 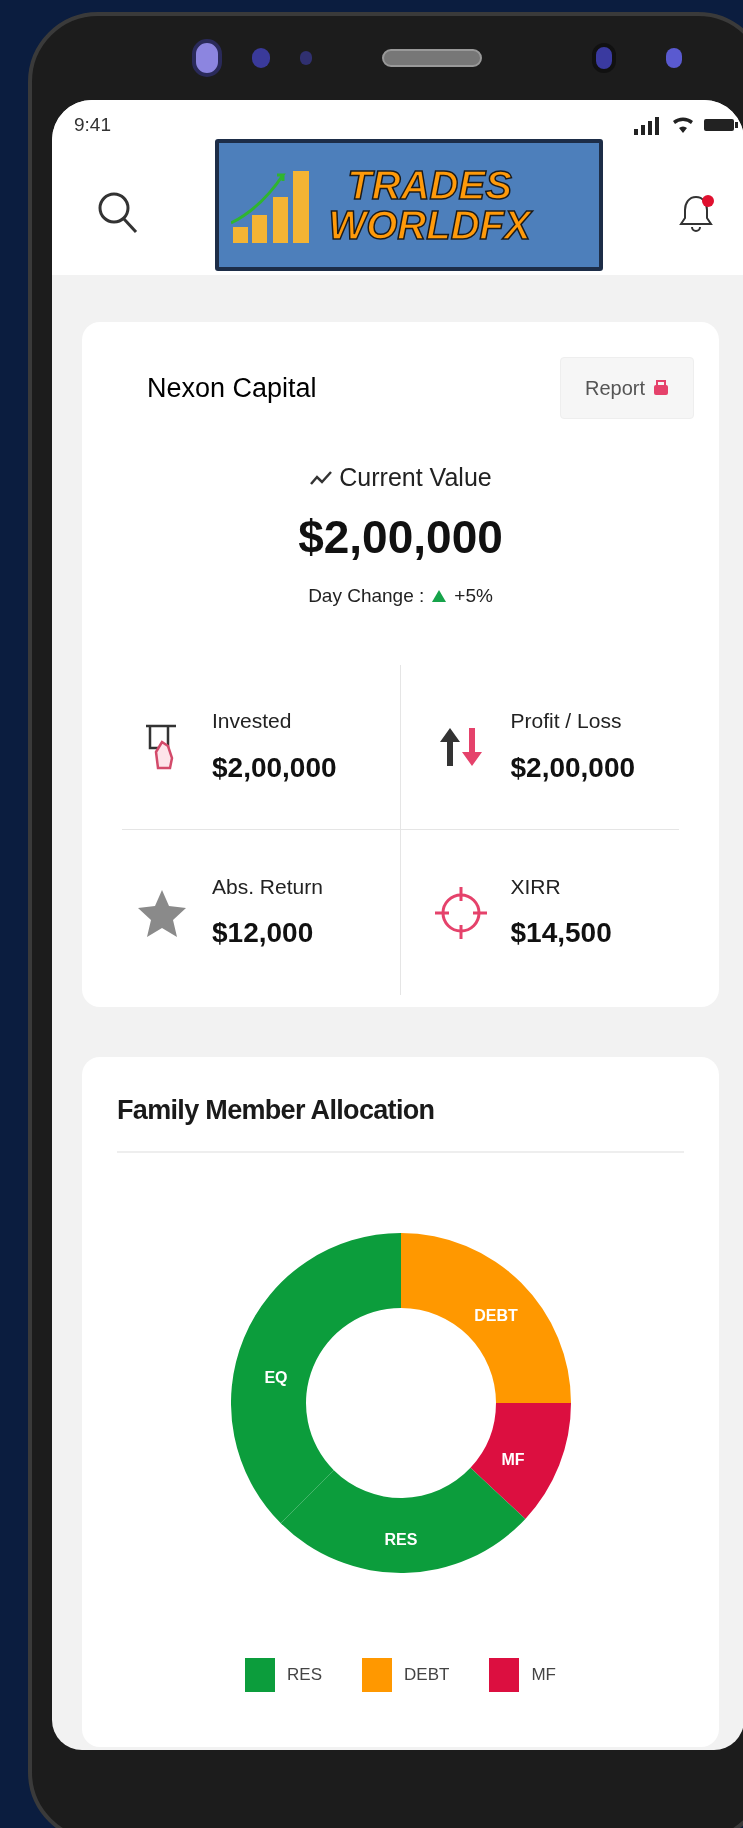 I want to click on stat-label: XIRR, so click(x=536, y=886).